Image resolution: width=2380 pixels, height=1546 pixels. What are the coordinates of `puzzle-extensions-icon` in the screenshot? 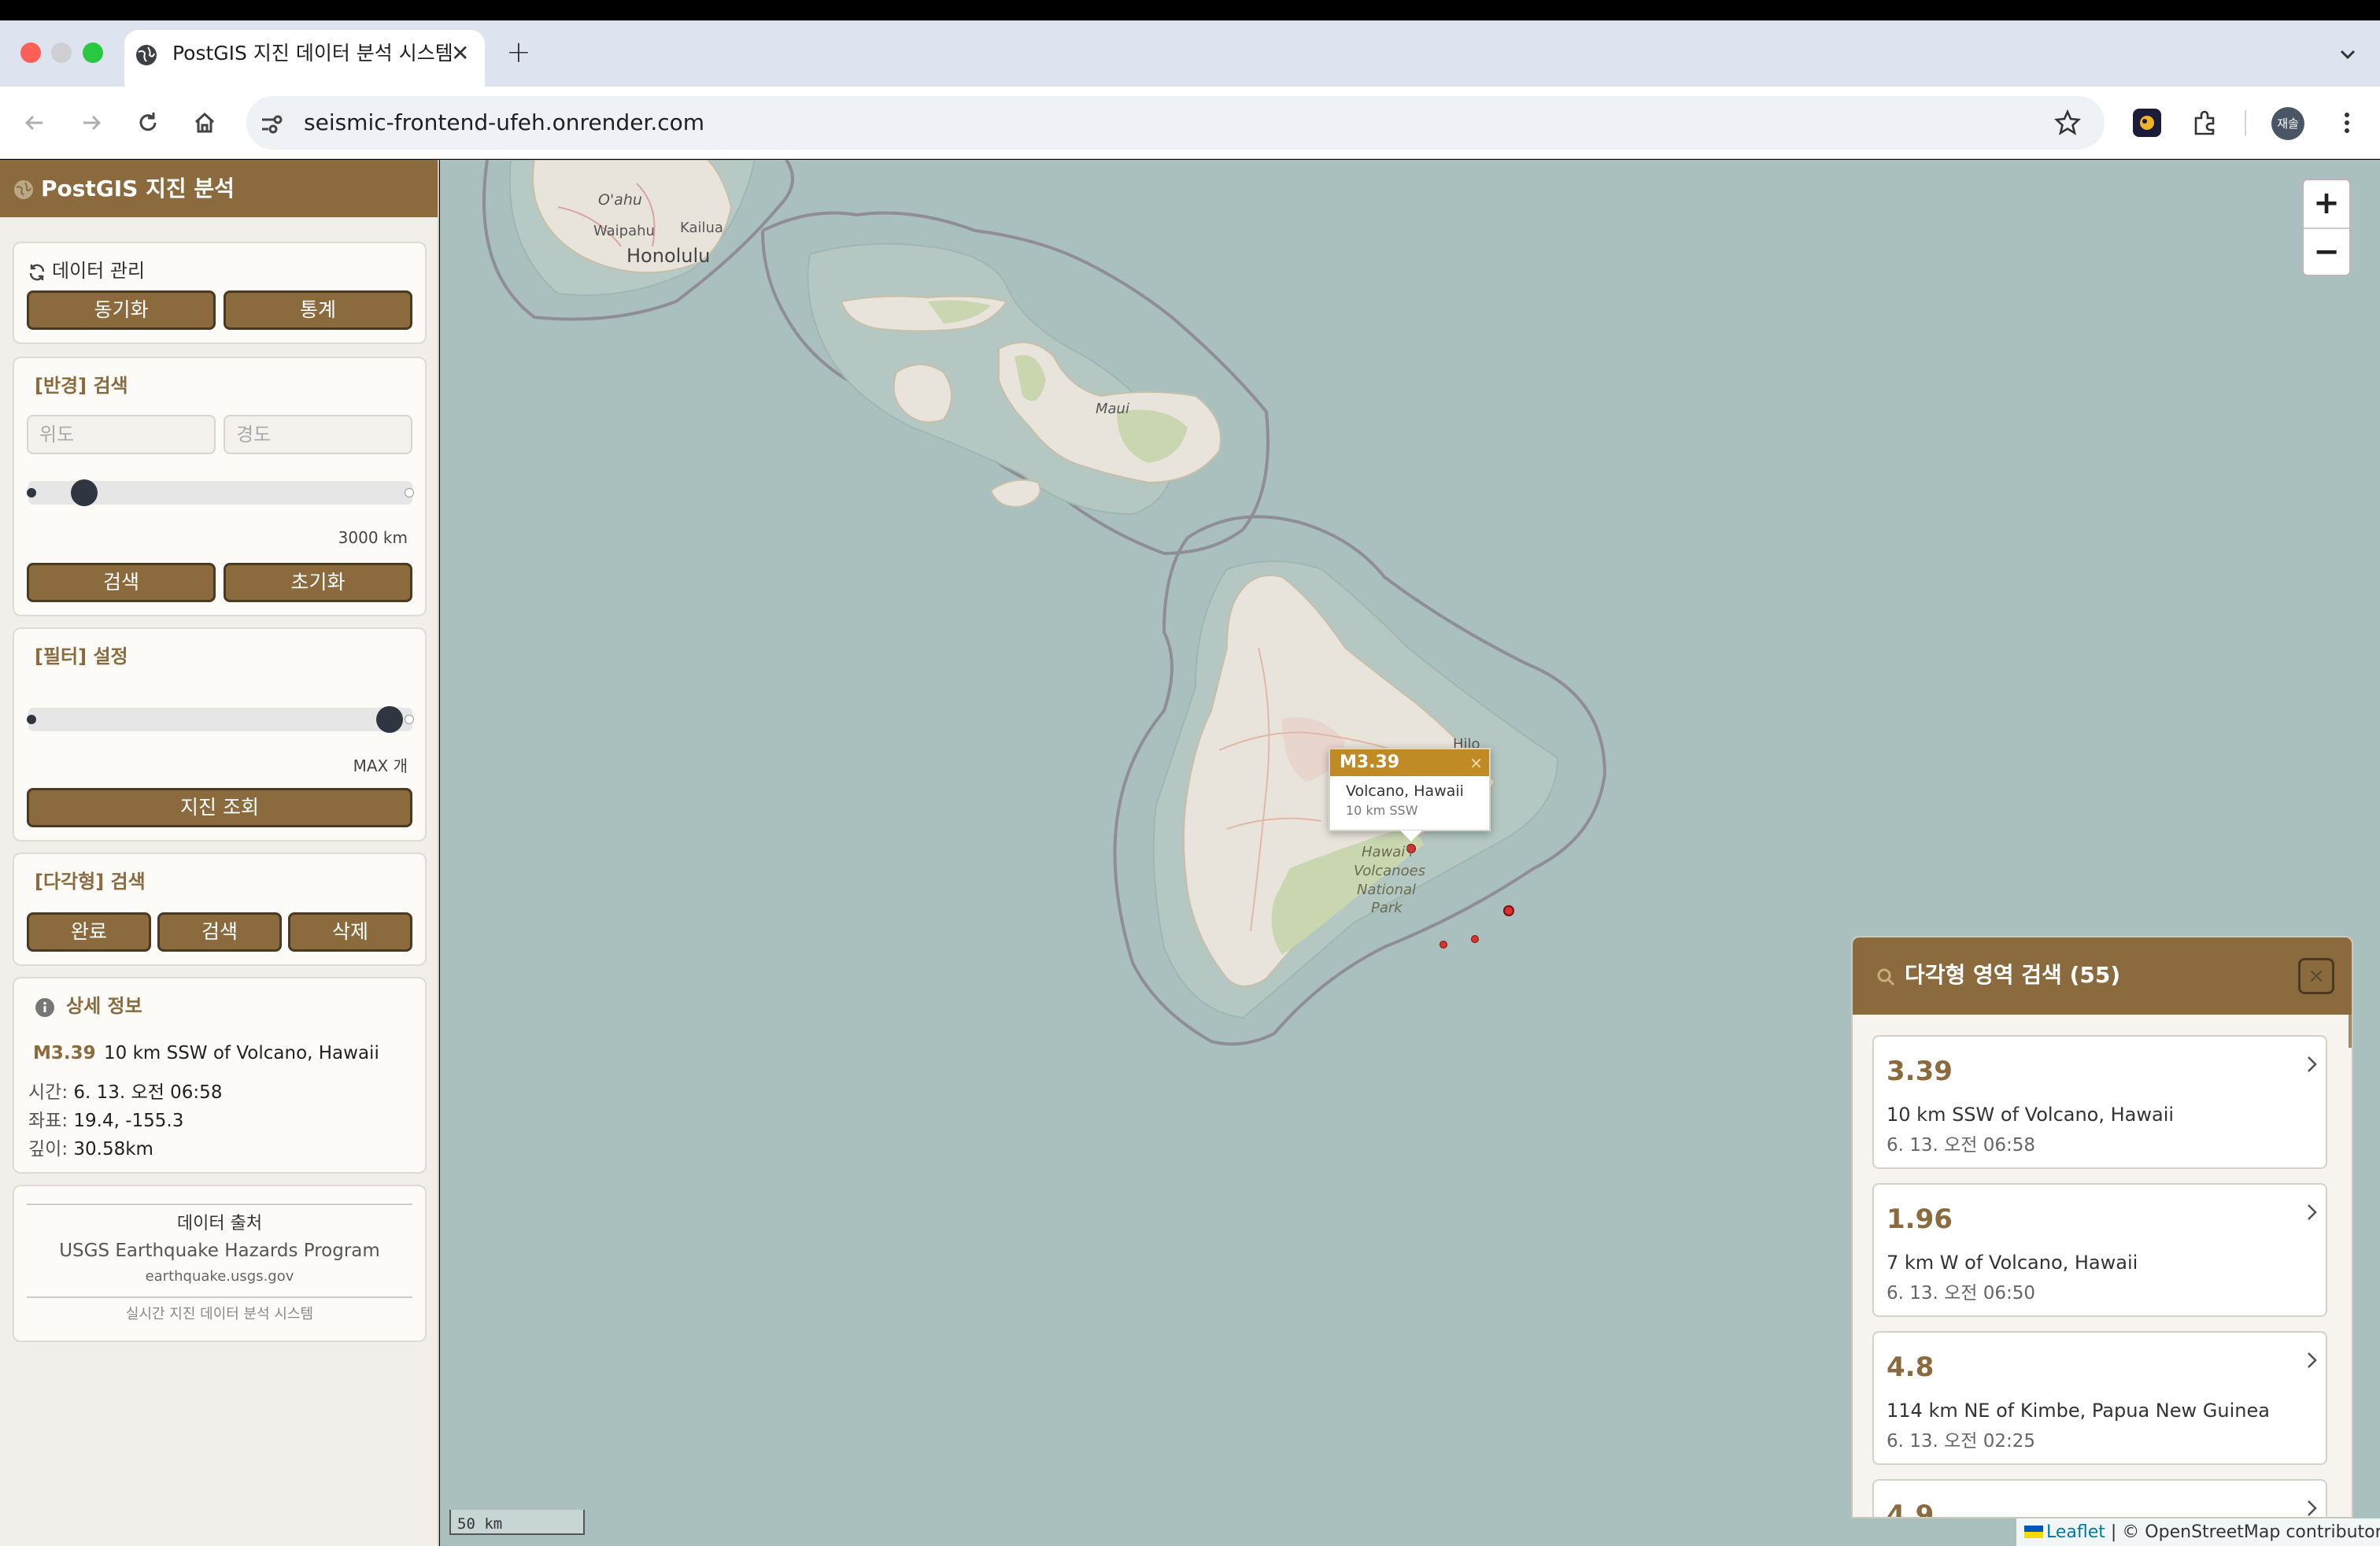 It's located at (2205, 123).